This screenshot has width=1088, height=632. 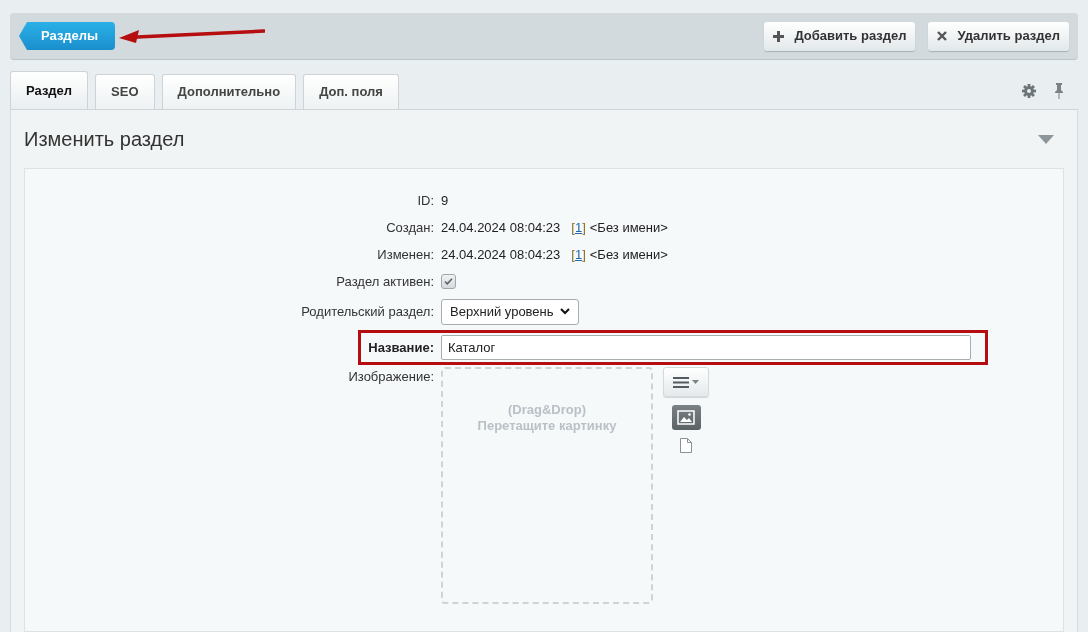 What do you see at coordinates (510, 311) in the screenshot?
I see `parent-select: Верхний уровень` at bounding box center [510, 311].